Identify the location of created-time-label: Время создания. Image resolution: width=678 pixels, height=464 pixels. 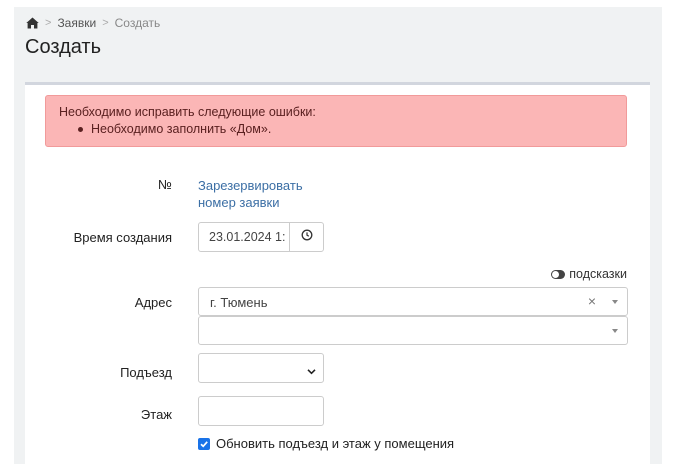
(122, 237).